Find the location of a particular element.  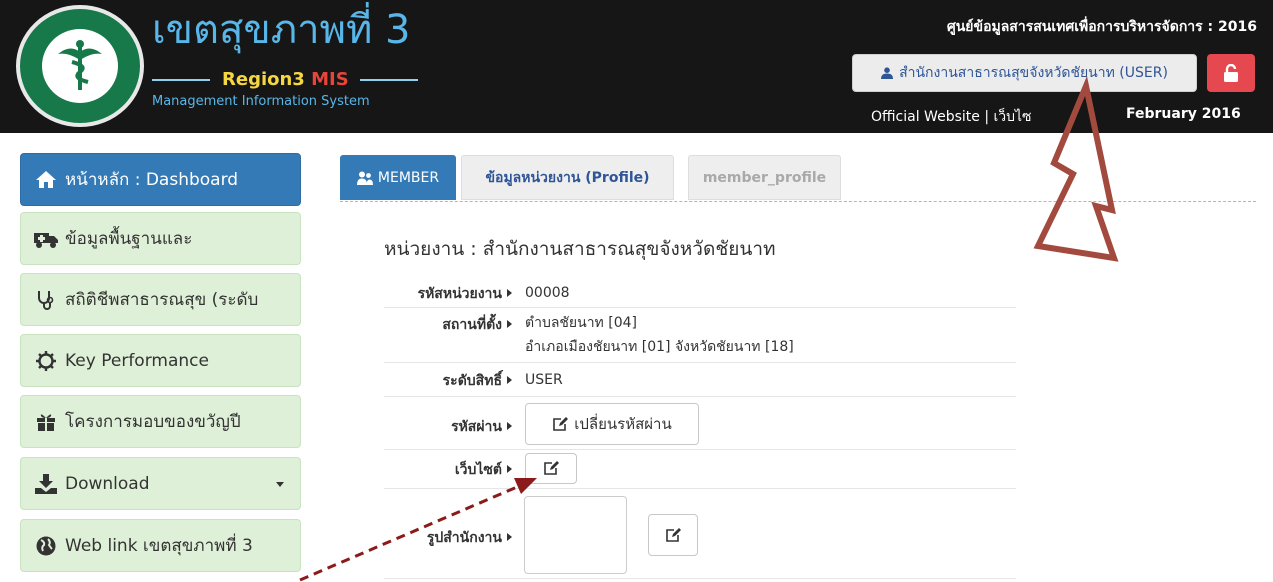

office-photo is located at coordinates (575, 535).